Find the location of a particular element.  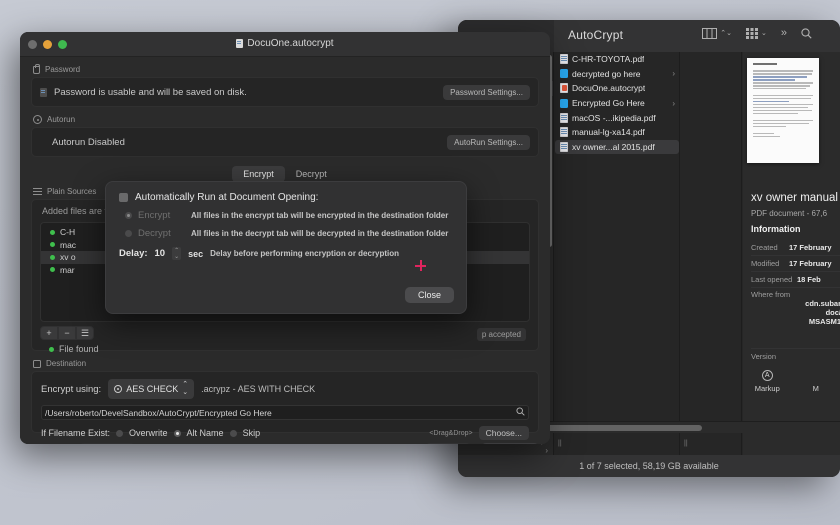

metadata-value: cdn.subar is located at coordinates (822, 303).